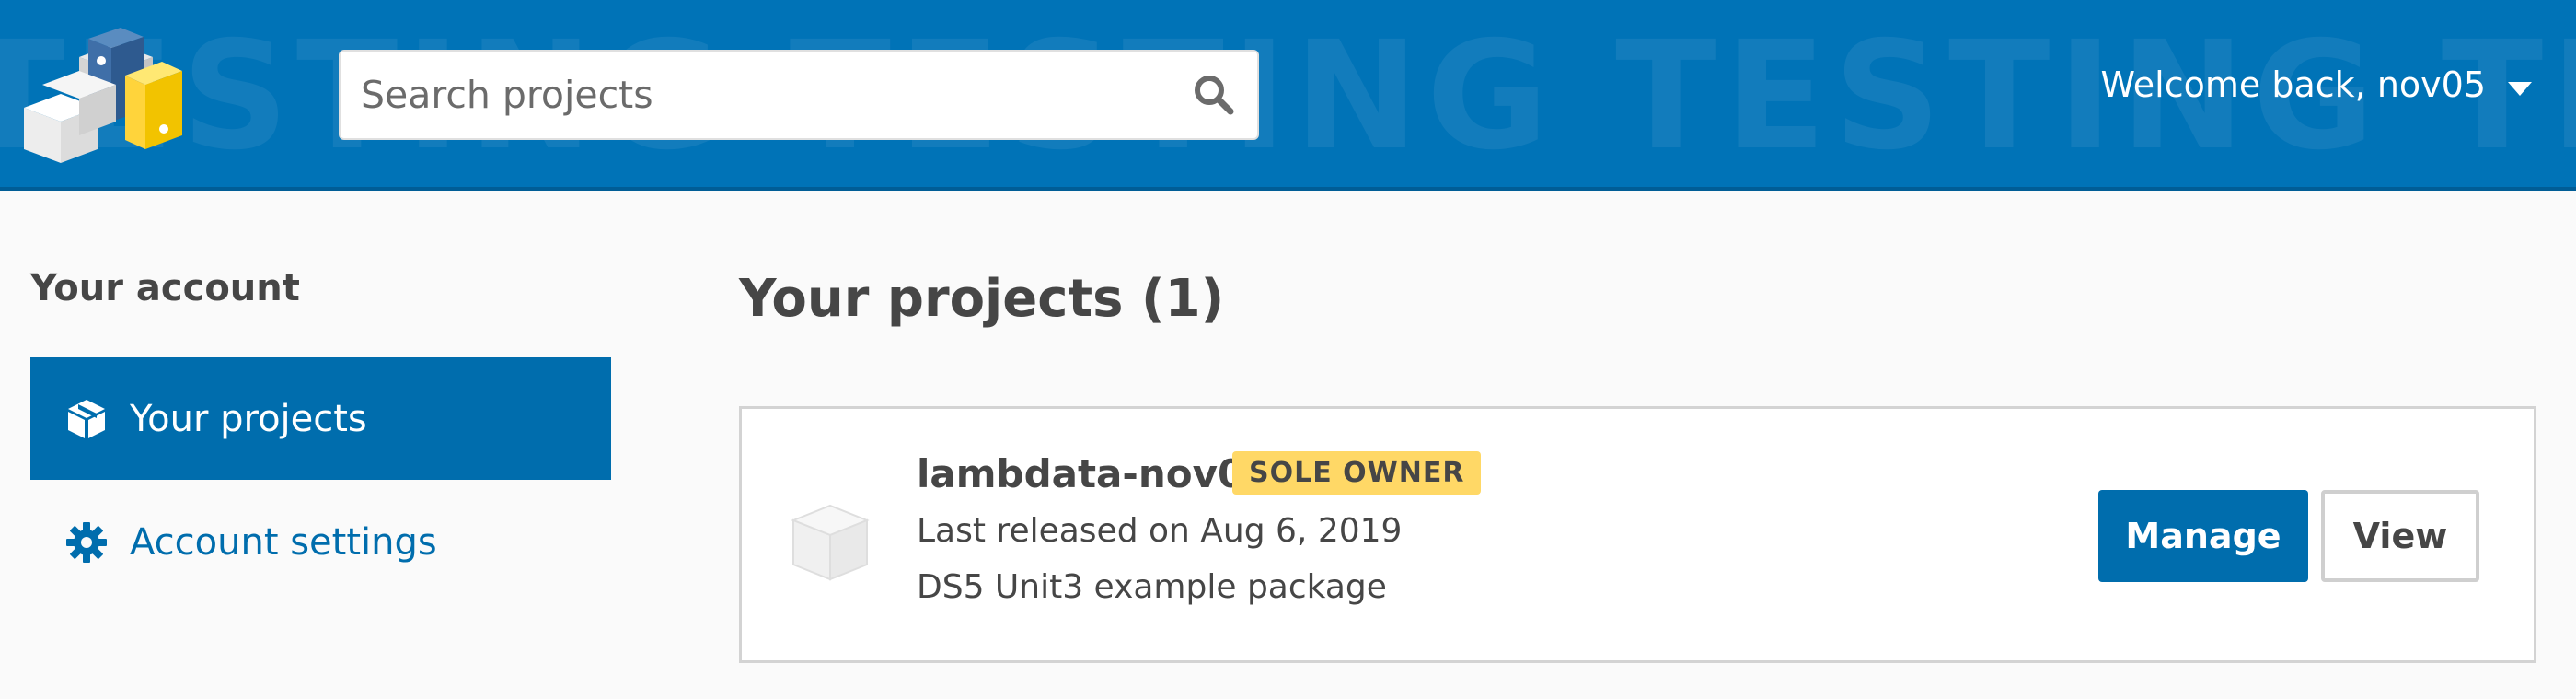  I want to click on pypi-logo-icon, so click(103, 93).